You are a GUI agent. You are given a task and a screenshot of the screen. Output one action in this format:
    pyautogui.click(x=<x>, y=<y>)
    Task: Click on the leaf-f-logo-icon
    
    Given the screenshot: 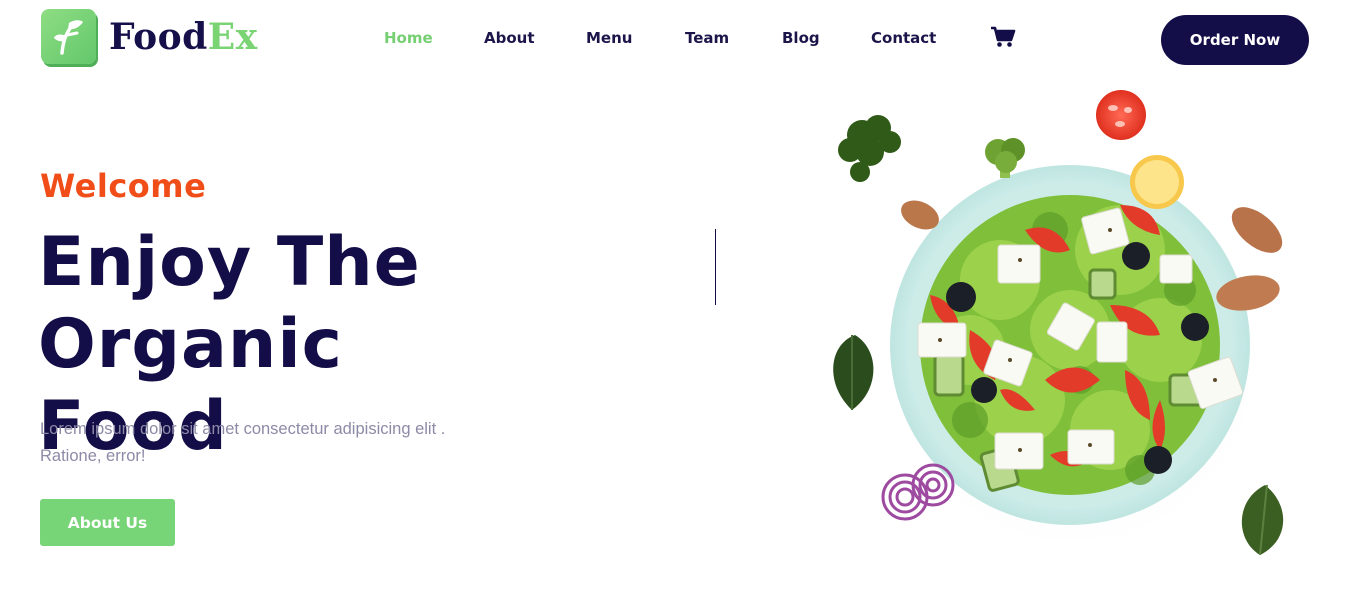 What is the action you would take?
    pyautogui.click(x=68, y=36)
    